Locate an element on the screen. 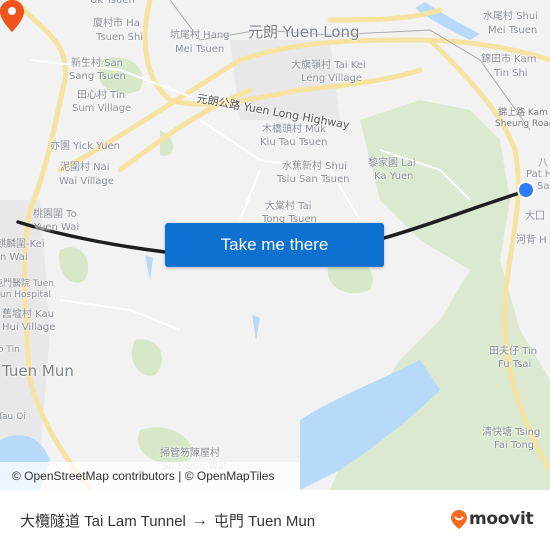 Image resolution: width=550 pixels, height=550 pixels. map-label-ha-tsuen-shi-en: Tsuen Shi is located at coordinates (120, 37).